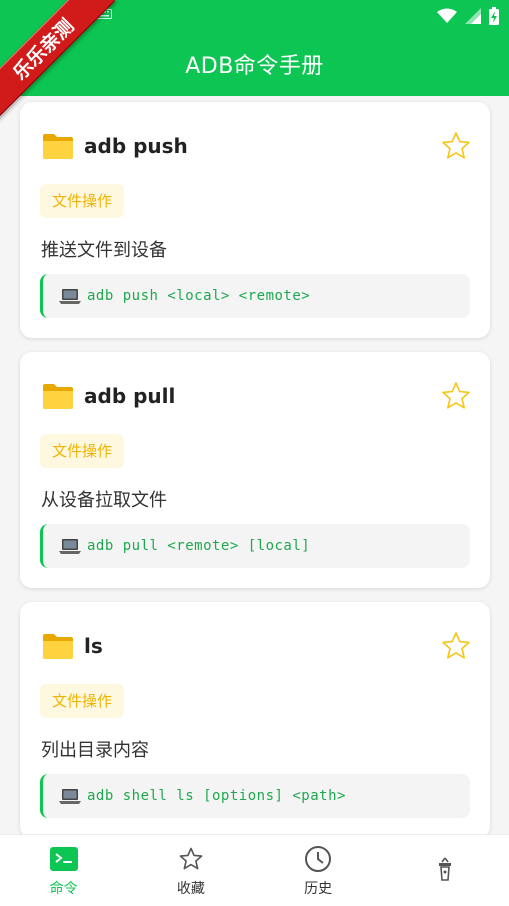 The height and width of the screenshot is (906, 509). I want to click on clock-icon, so click(318, 859).